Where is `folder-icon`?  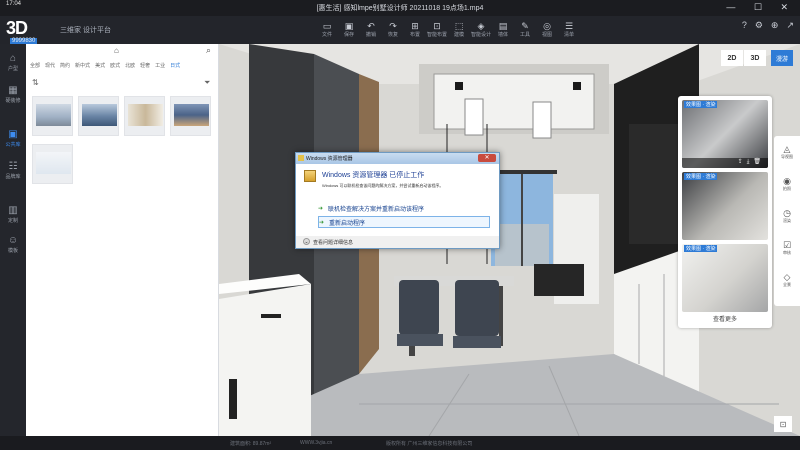
folder-icon is located at coordinates (310, 176).